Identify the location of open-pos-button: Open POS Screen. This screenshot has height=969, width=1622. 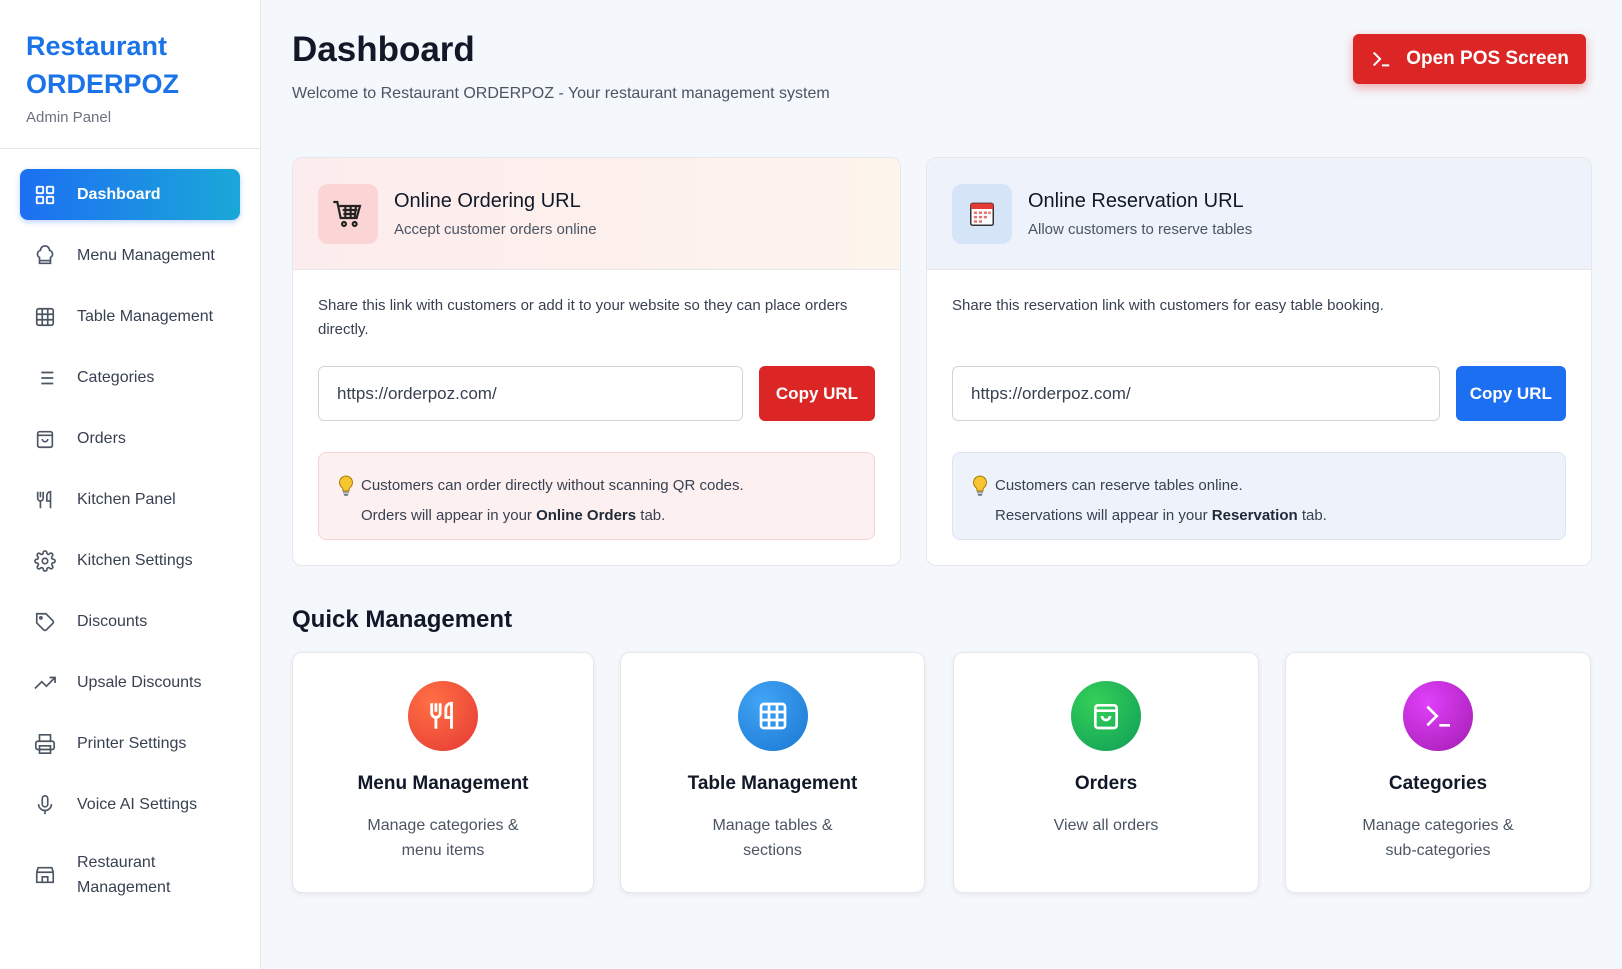
(1469, 59).